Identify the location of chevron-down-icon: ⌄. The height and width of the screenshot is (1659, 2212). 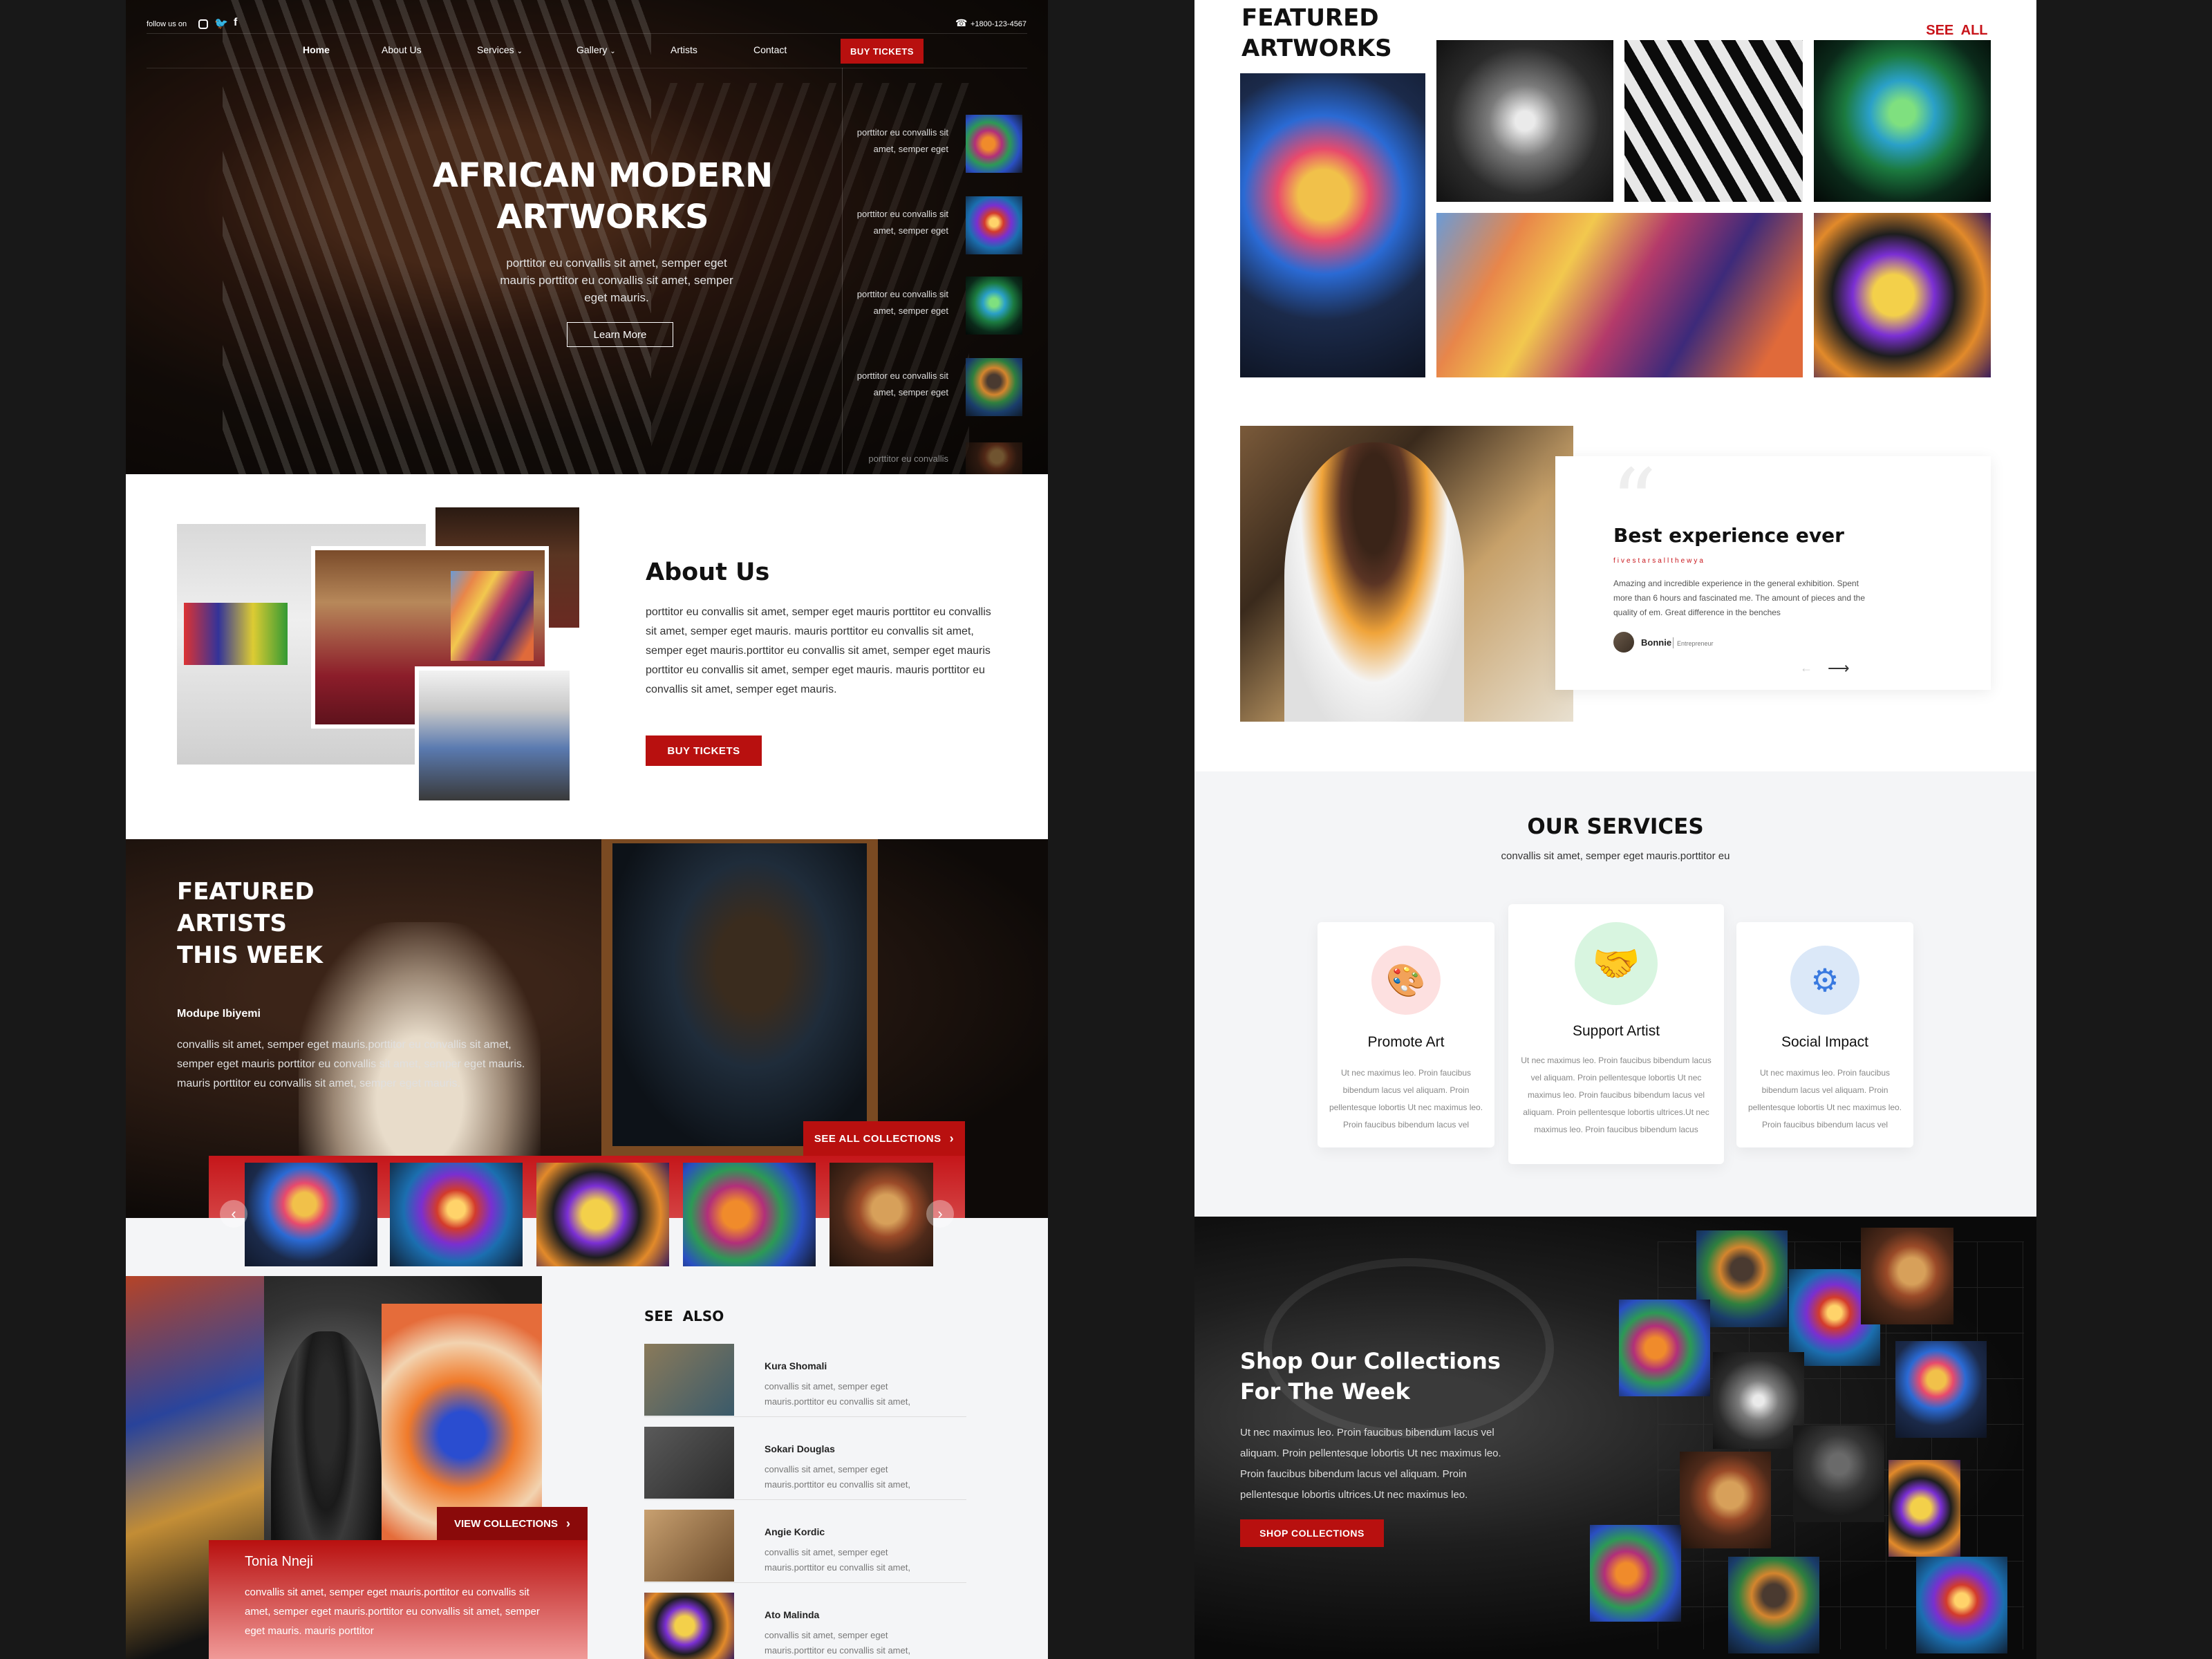
(519, 51).